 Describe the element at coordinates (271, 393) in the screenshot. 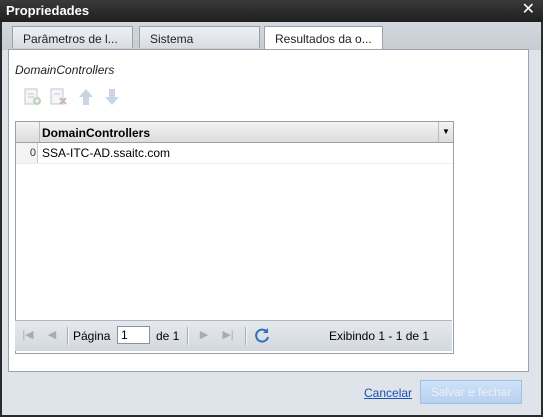

I see `dialog-footer: Cancelar Salvar e fechar` at that location.